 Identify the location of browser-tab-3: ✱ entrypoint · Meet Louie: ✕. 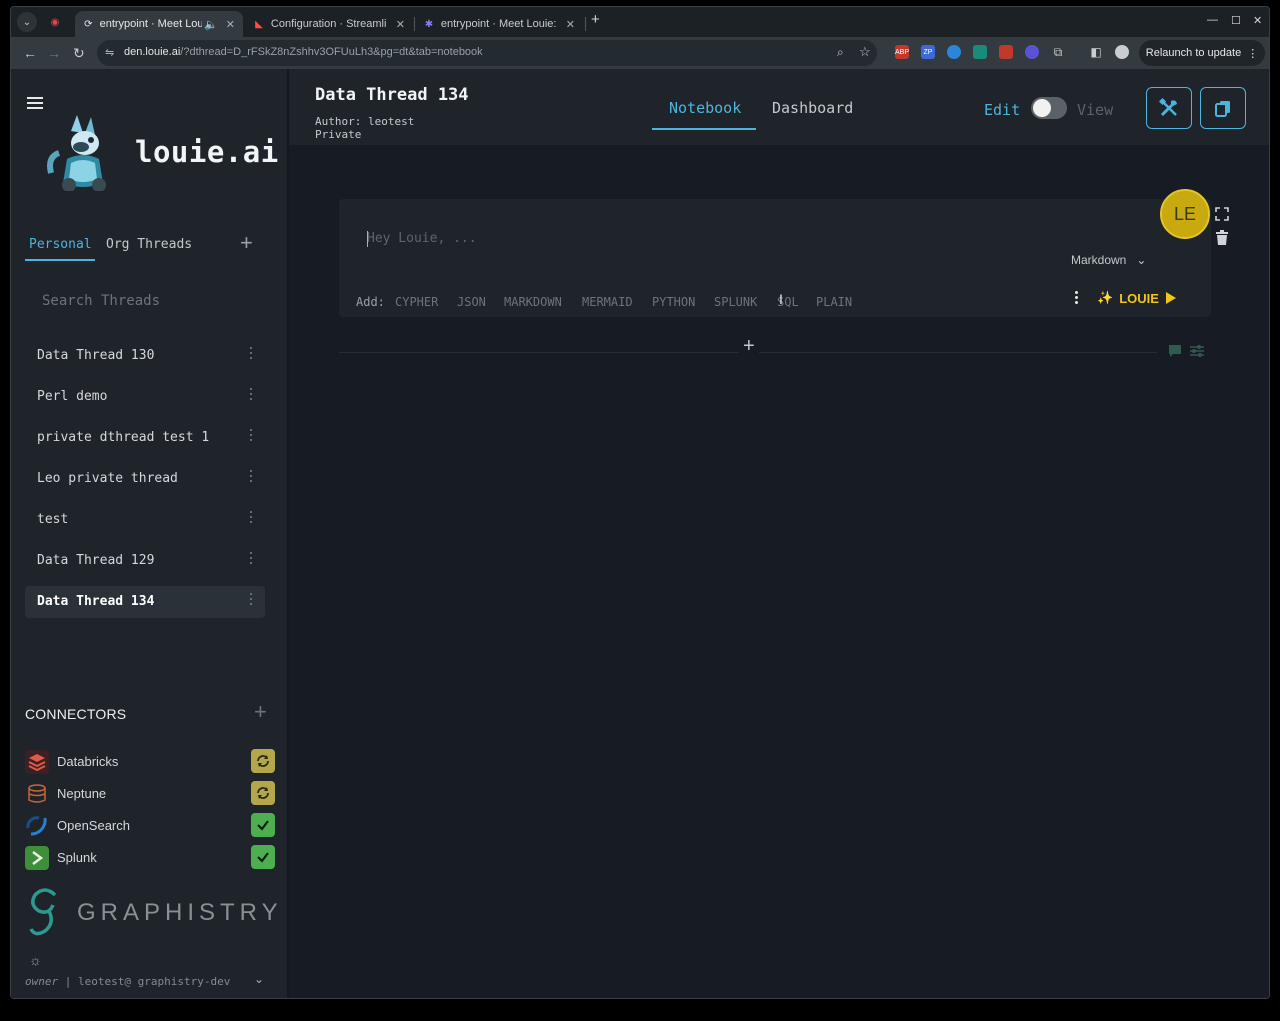
(499, 24).